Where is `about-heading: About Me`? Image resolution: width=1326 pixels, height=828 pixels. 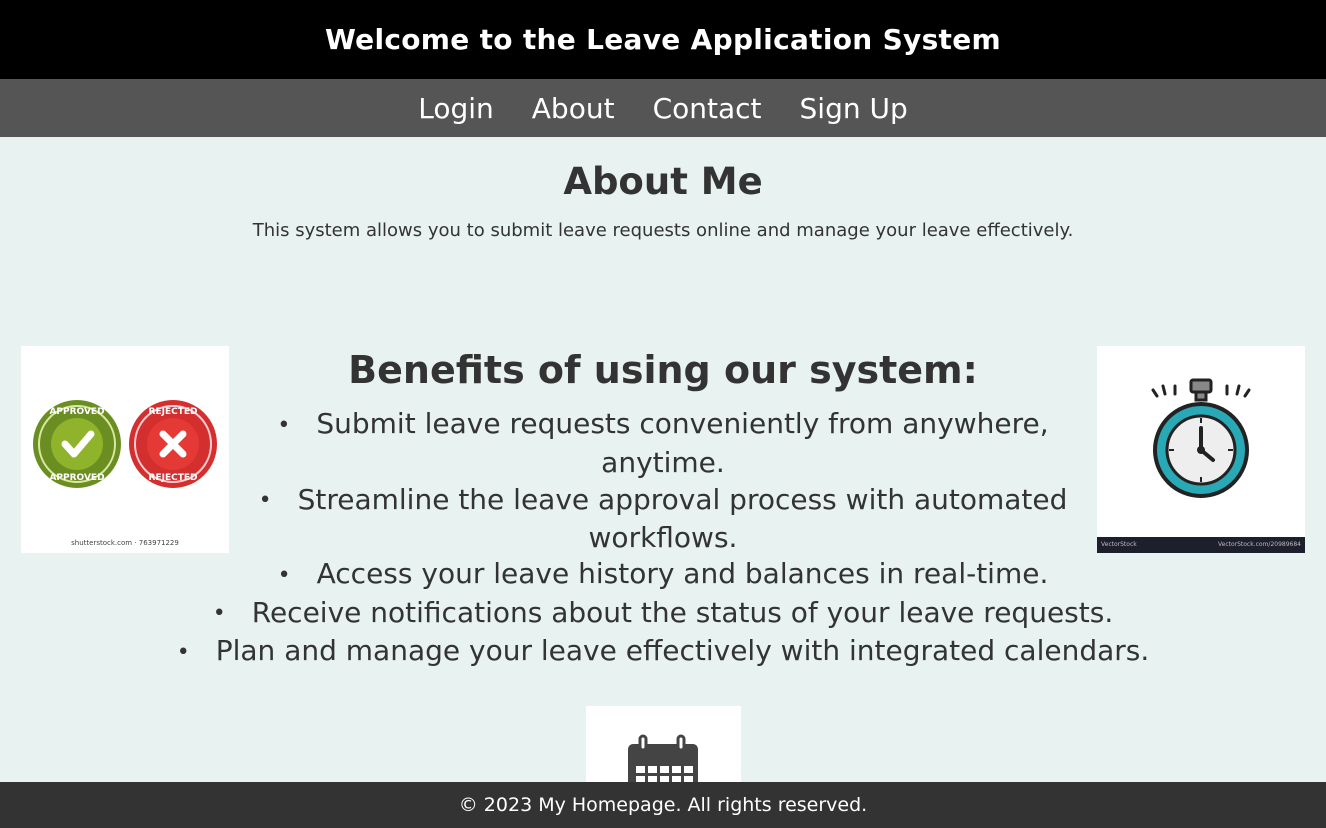 about-heading: About Me is located at coordinates (663, 181).